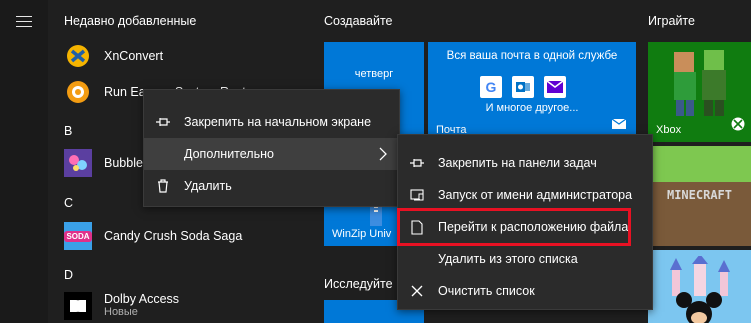 The image size is (751, 323). I want to click on menu-label: Запуск от имени администратора, so click(535, 195).